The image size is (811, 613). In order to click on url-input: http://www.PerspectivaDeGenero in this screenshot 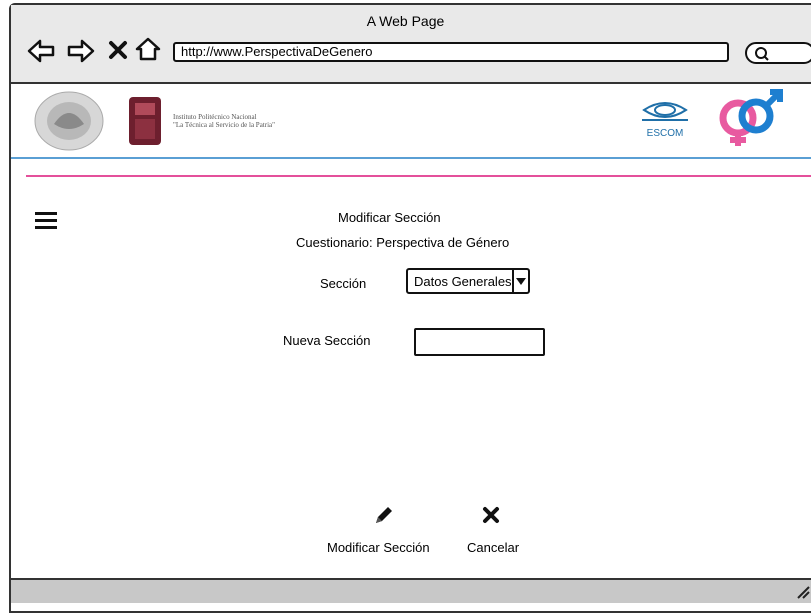, I will do `click(451, 52)`.